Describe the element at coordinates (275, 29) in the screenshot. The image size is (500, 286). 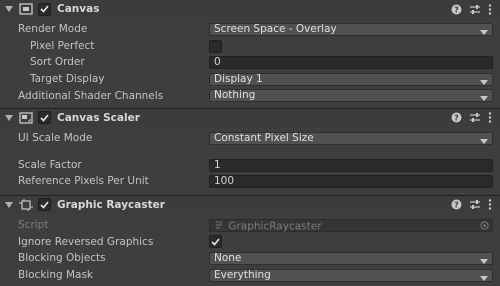
I see `render-mode-value: Screen Space - Overlay` at that location.